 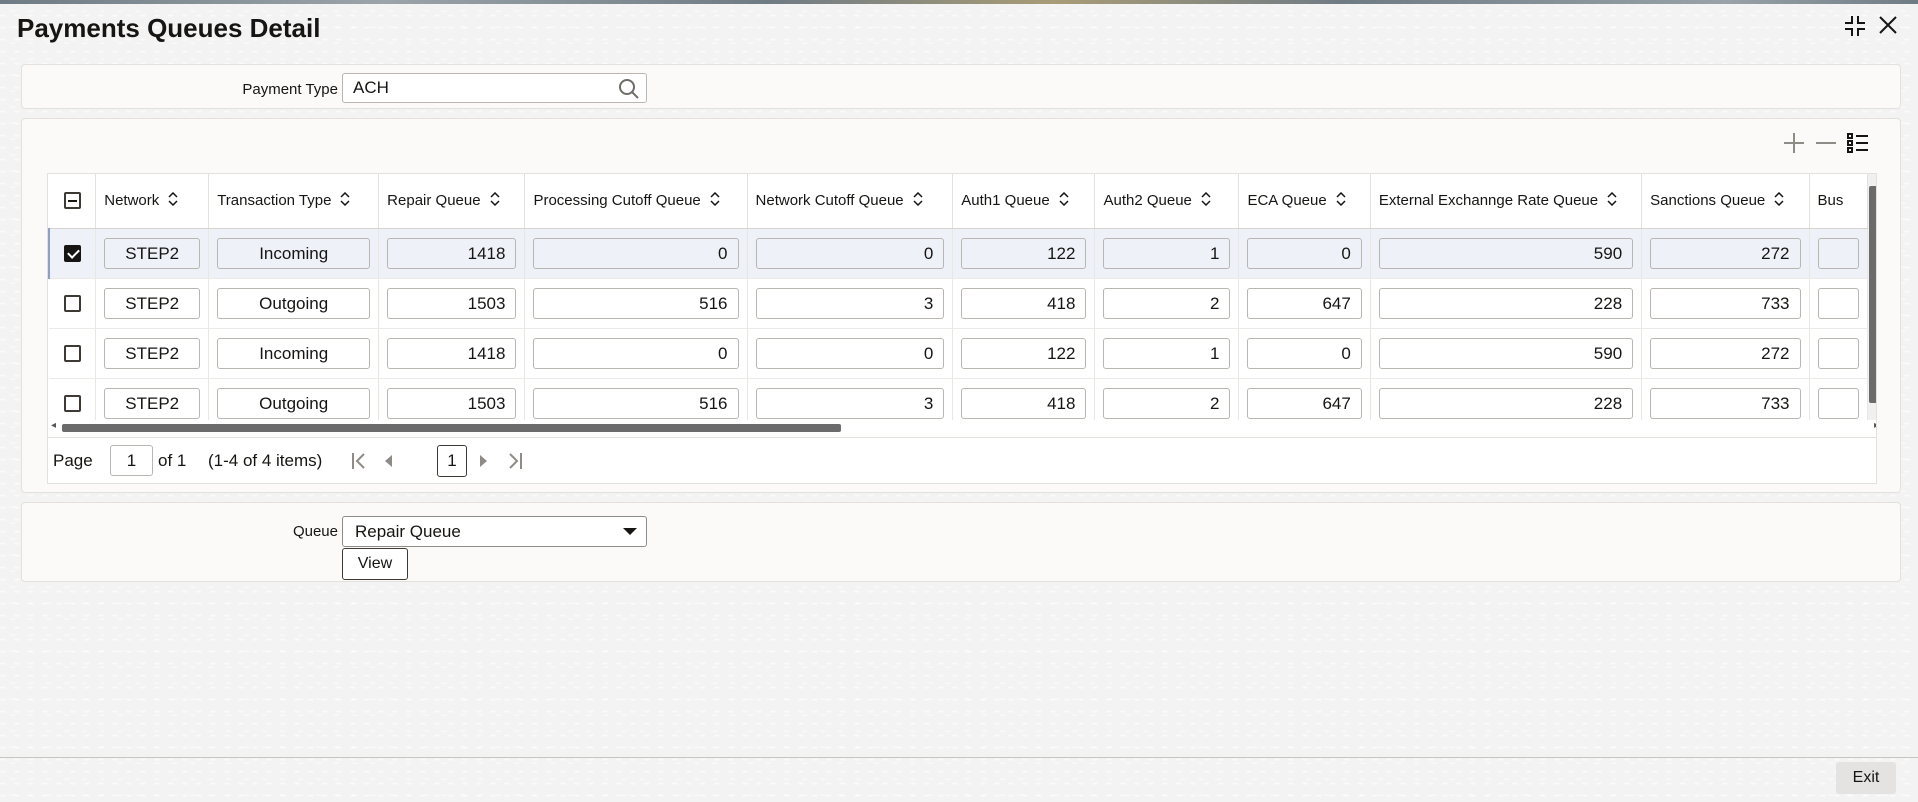 I want to click on next-page-icon, so click(x=484, y=463).